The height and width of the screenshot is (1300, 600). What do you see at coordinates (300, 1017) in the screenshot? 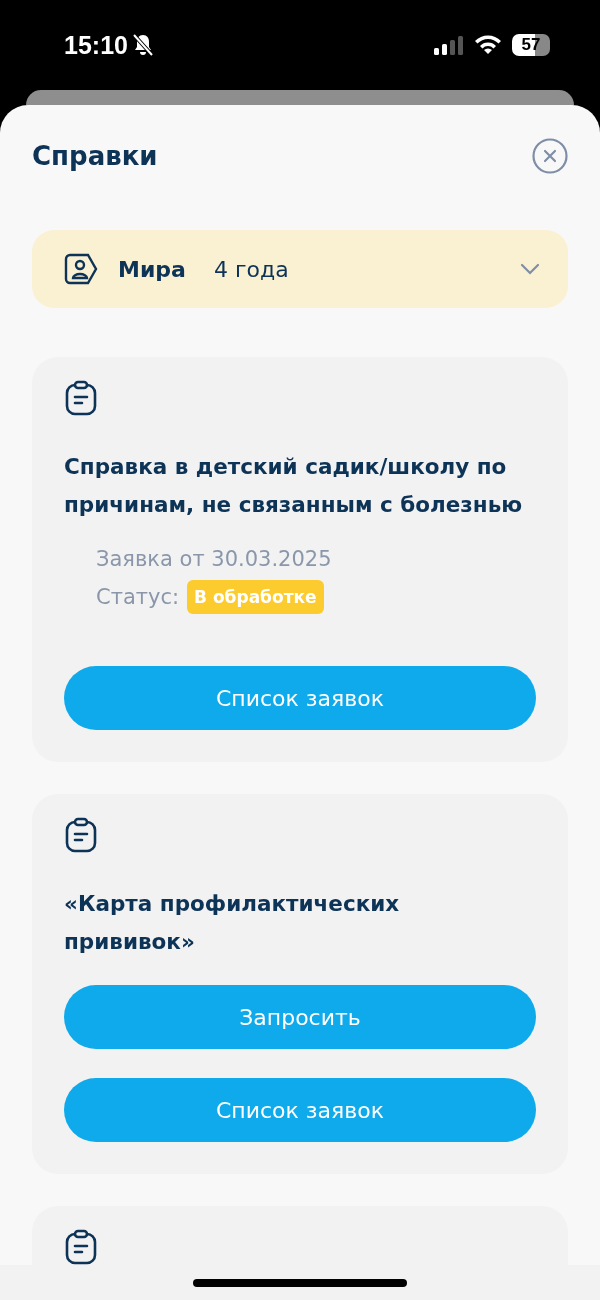
I see `primary-button: Запросить` at bounding box center [300, 1017].